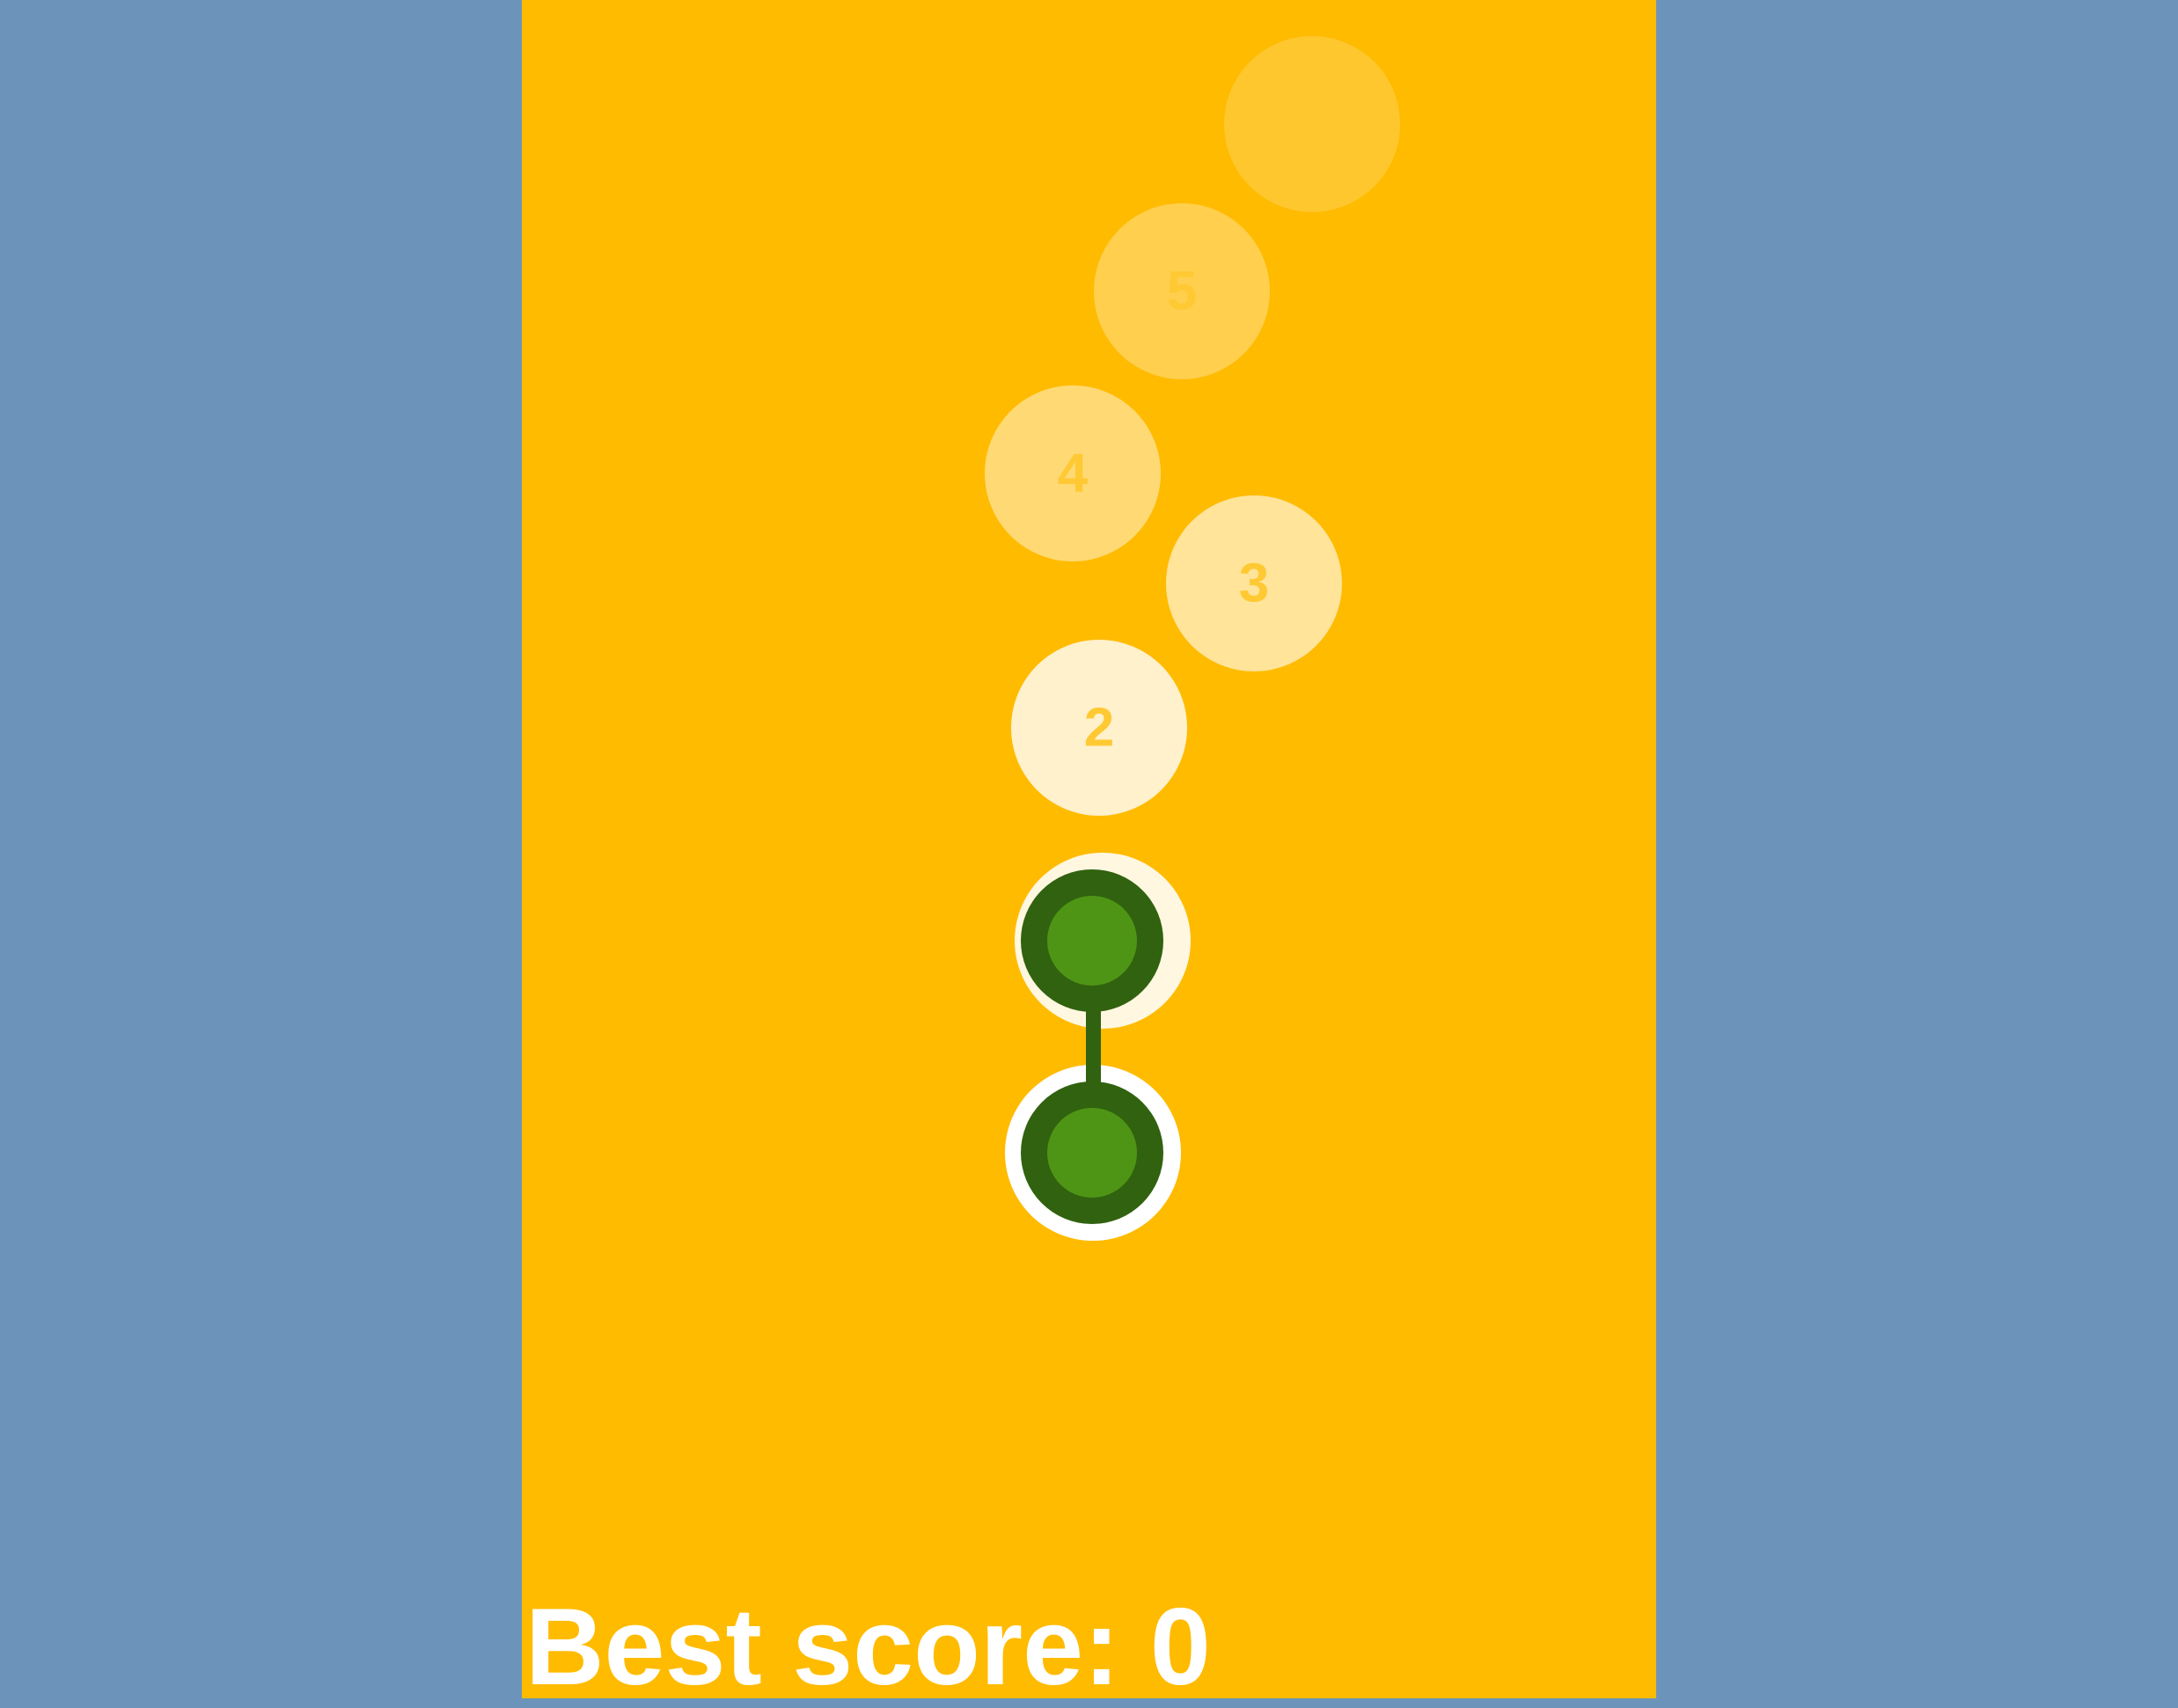 The image size is (2178, 1708). I want to click on target-circle: 4, so click(1073, 473).